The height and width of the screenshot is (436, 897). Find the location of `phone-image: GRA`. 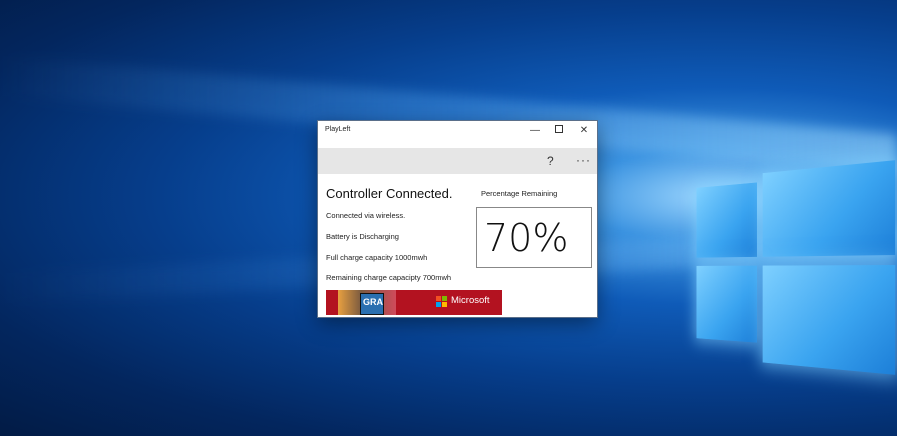

phone-image: GRA is located at coordinates (372, 304).